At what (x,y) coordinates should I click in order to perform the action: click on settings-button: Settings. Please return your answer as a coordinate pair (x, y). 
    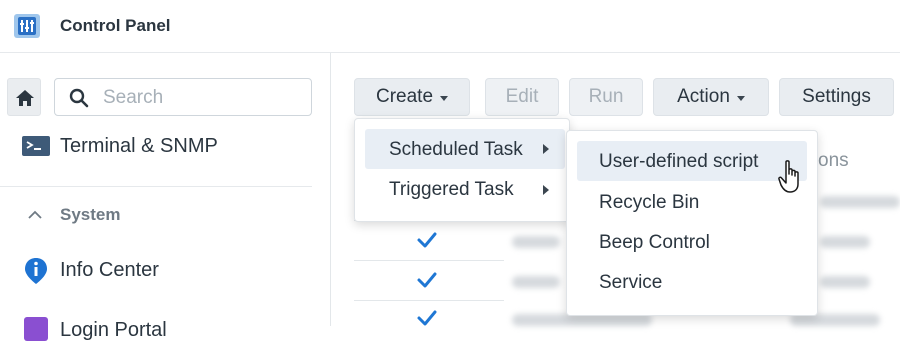
    Looking at the image, I should click on (836, 97).